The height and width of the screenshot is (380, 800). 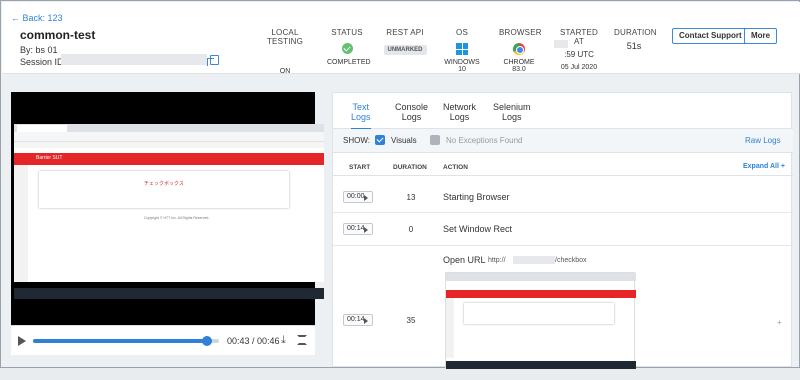 What do you see at coordinates (497, 260) in the screenshot?
I see `log-url-prefix: http://` at bounding box center [497, 260].